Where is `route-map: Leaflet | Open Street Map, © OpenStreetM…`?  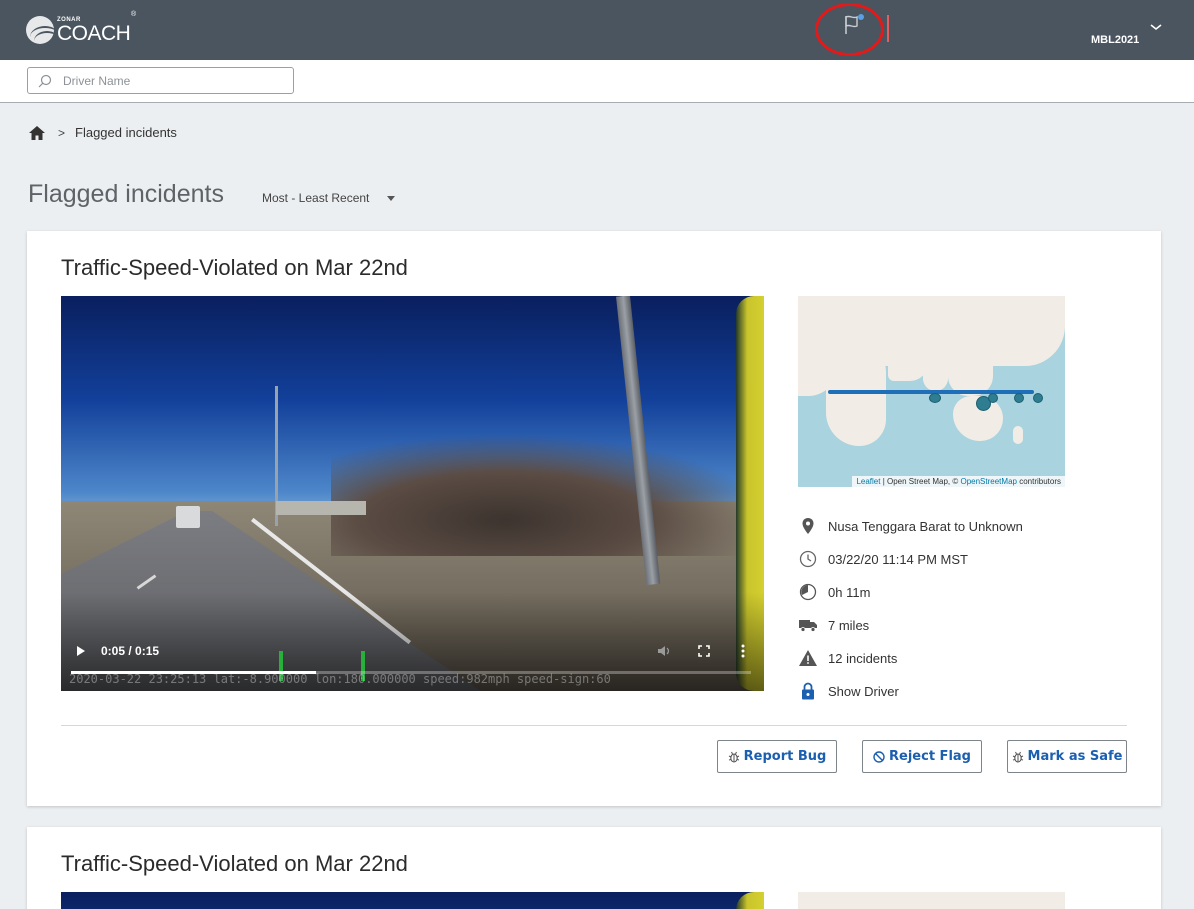
route-map: Leaflet | Open Street Map, © OpenStreetM… is located at coordinates (931, 391).